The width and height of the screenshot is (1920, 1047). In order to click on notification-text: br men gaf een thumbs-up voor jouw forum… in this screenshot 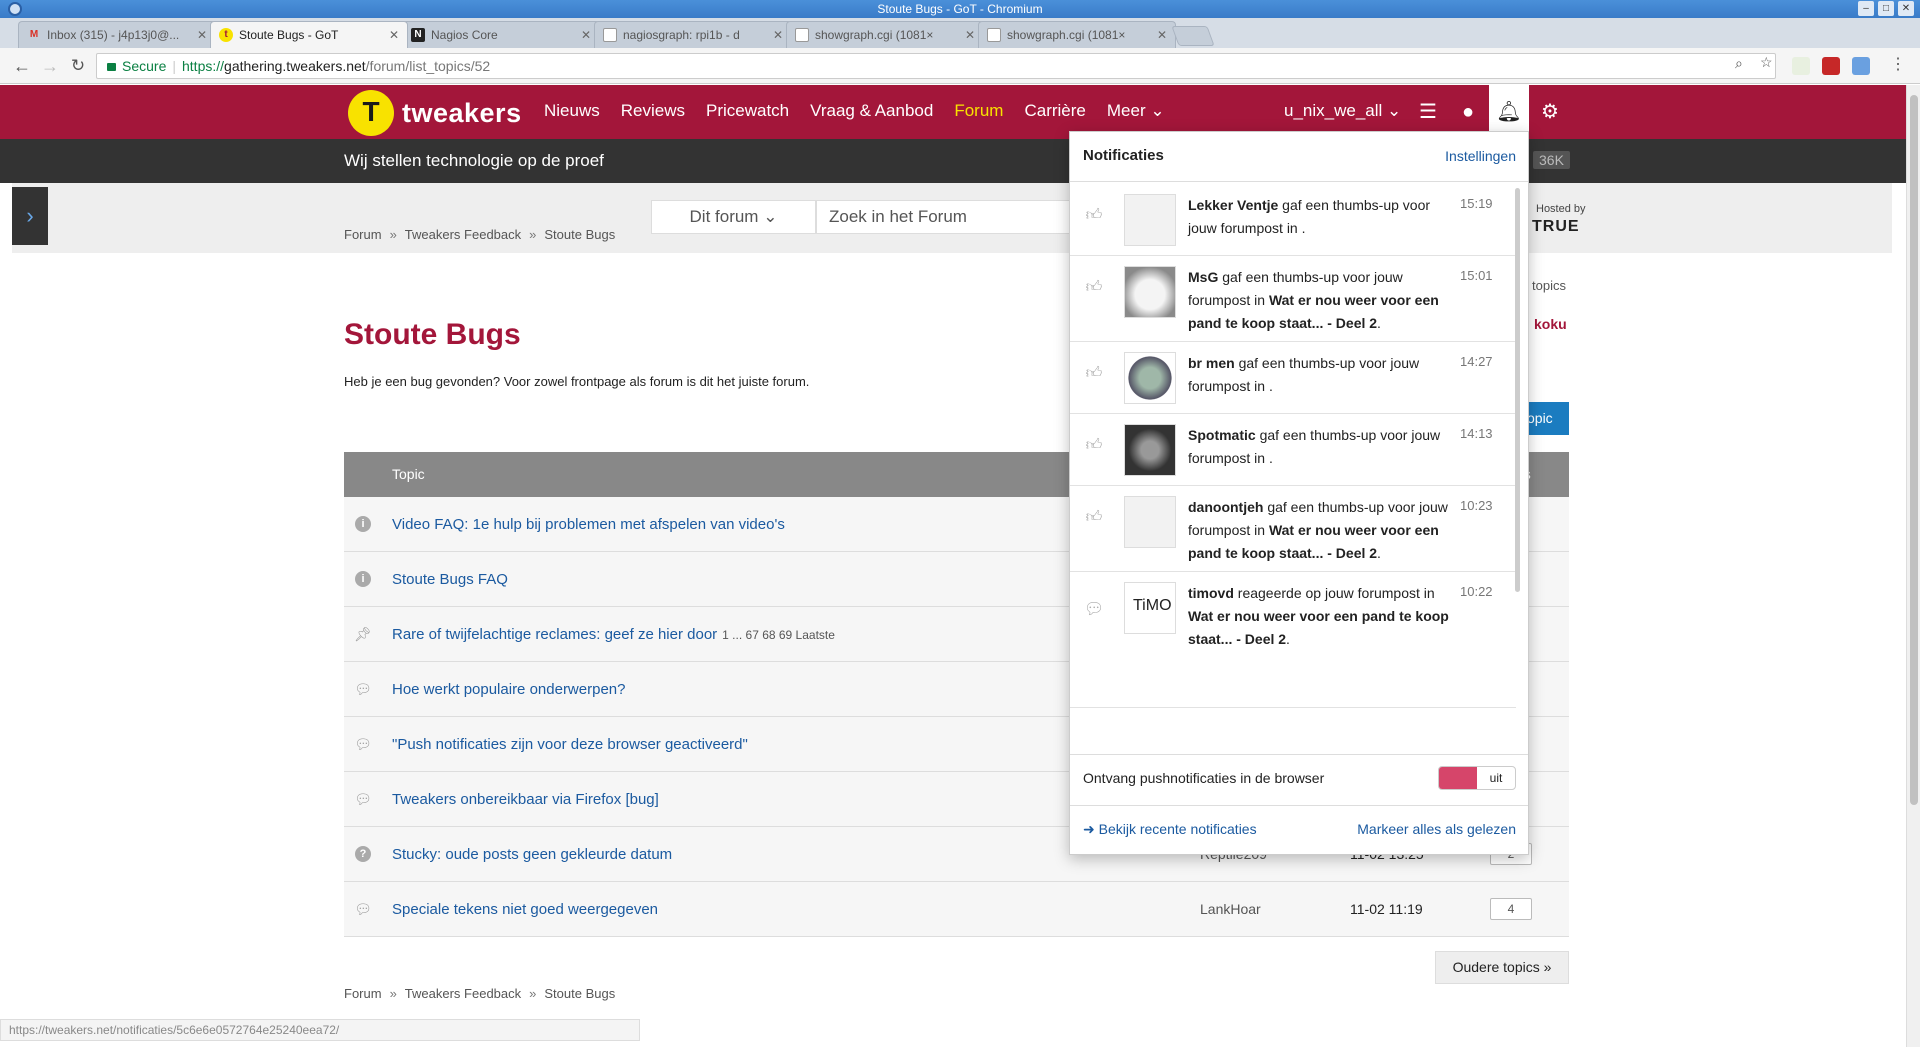, I will do `click(1319, 375)`.